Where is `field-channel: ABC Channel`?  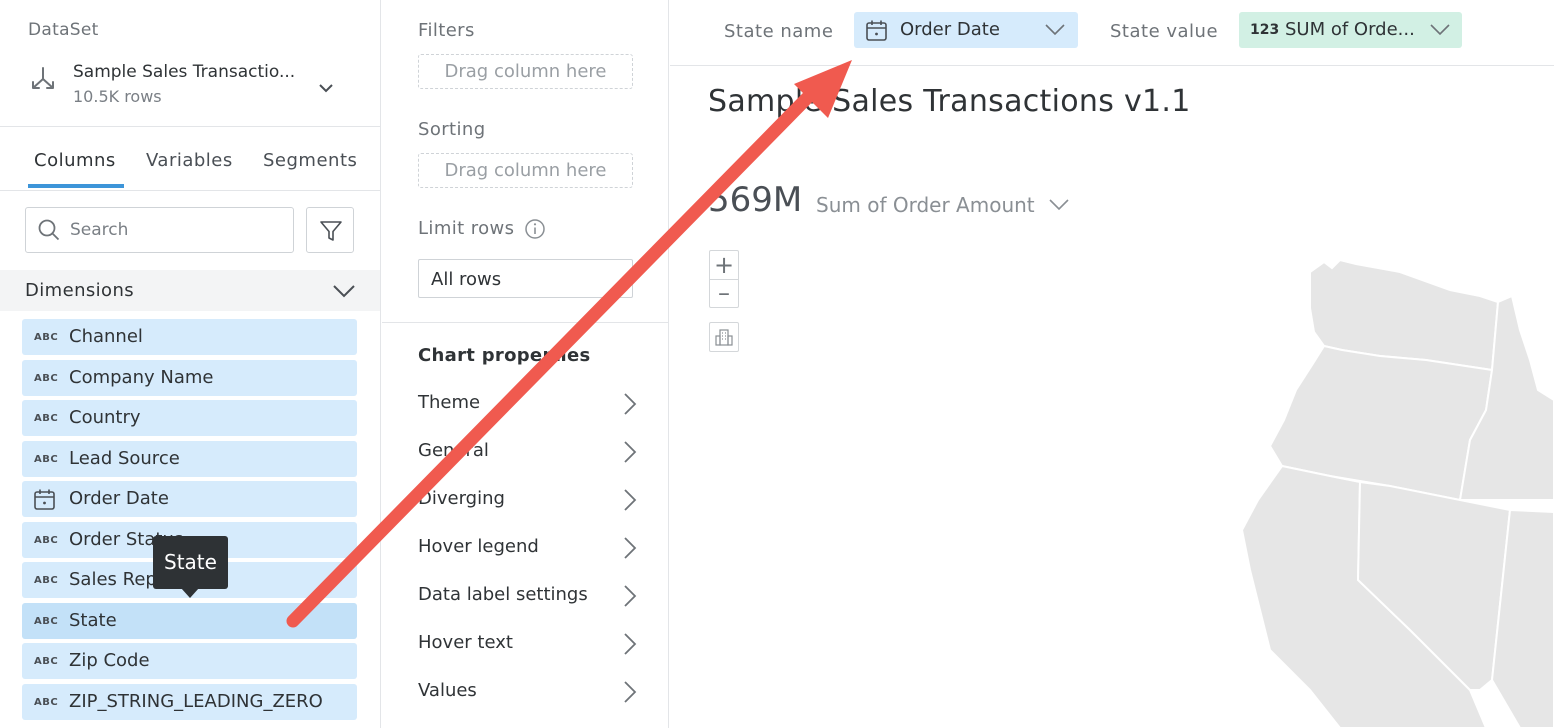 field-channel: ABC Channel is located at coordinates (189, 337).